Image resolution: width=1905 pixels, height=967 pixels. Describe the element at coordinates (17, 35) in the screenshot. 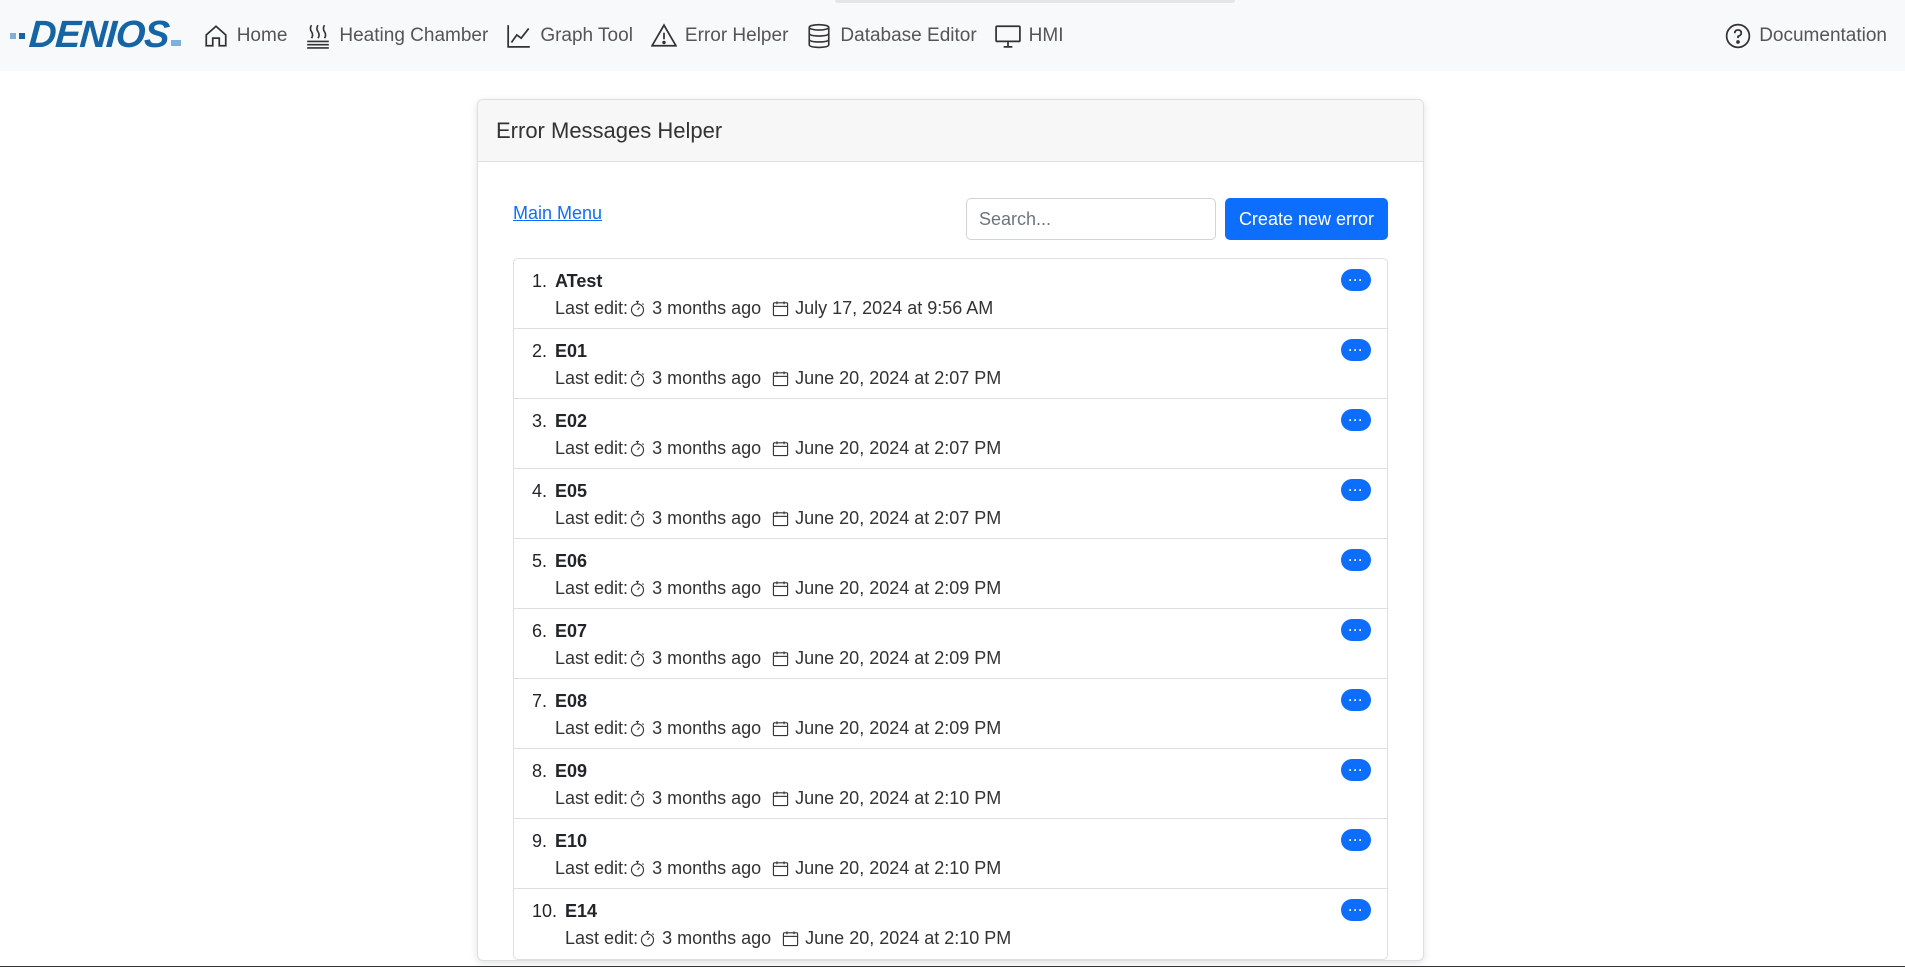

I see `logo-dots` at that location.